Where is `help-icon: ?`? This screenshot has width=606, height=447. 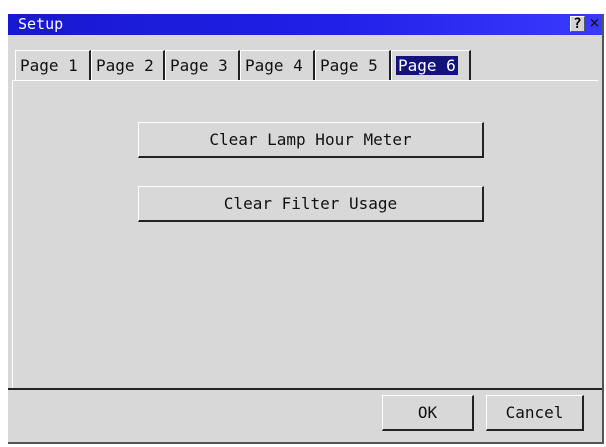 help-icon: ? is located at coordinates (577, 24).